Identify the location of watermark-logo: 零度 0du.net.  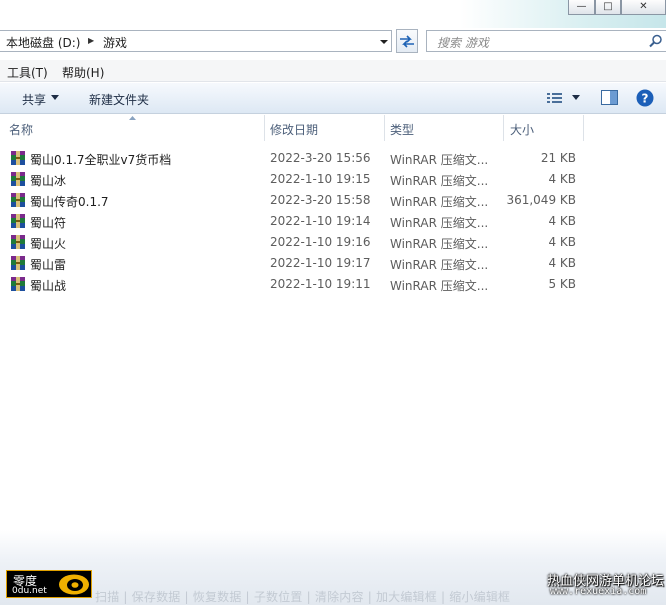
(49, 584).